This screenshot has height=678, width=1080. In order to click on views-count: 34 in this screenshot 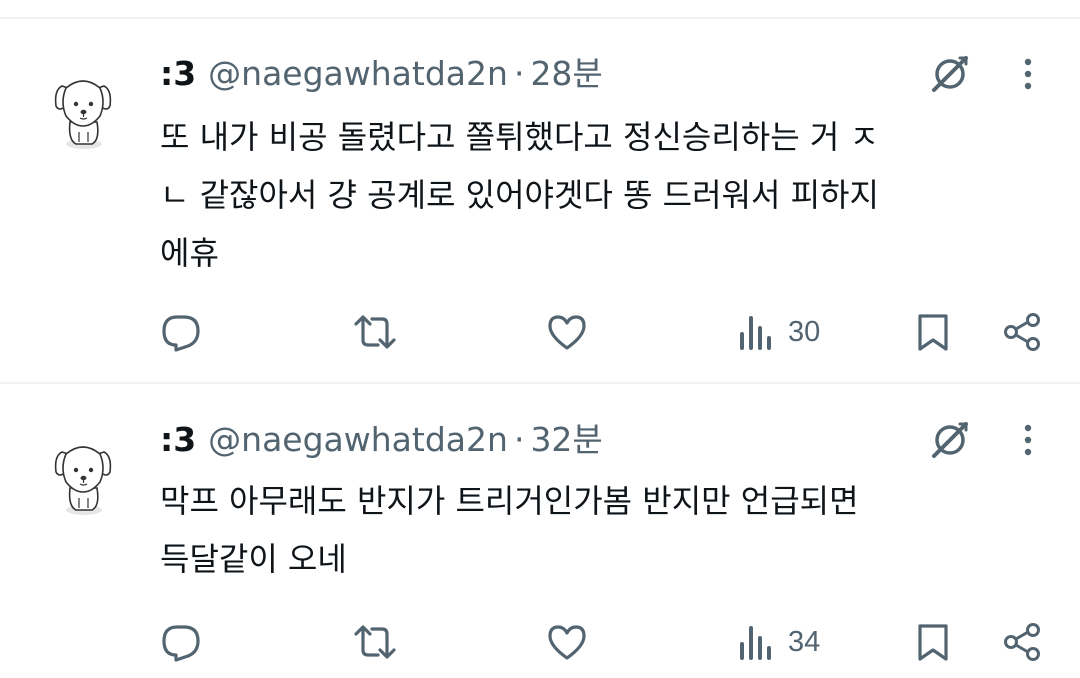, I will do `click(804, 641)`.